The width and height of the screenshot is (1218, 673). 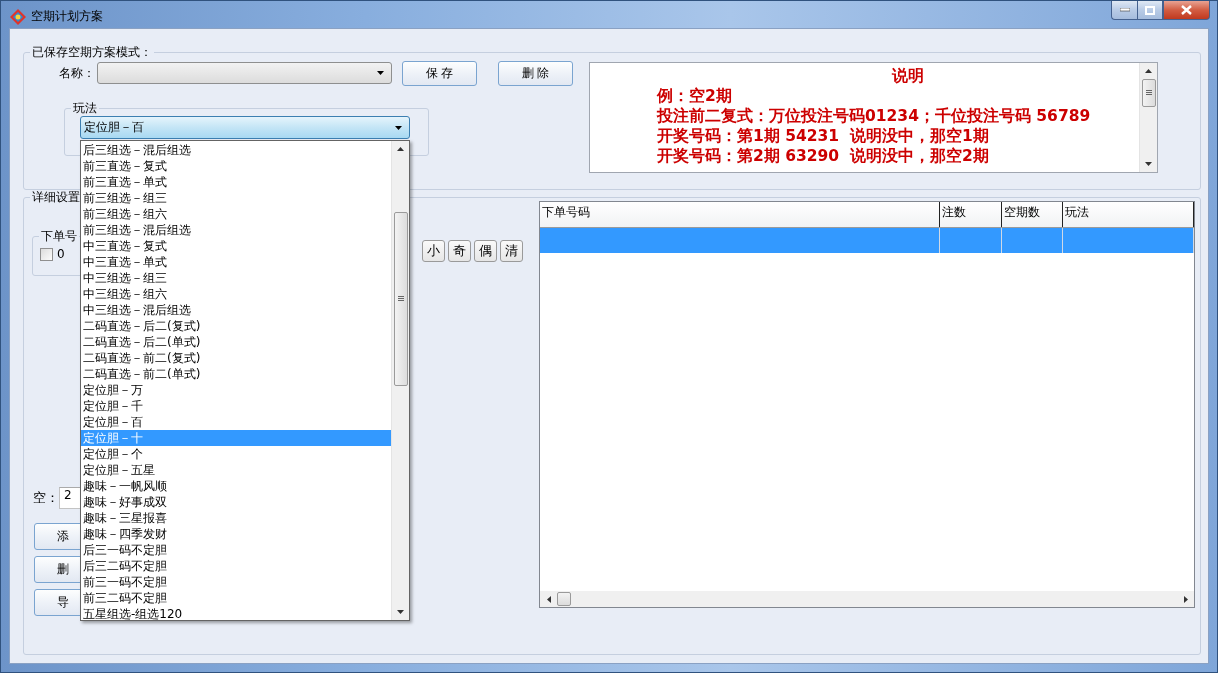 I want to click on gap-label: 空：, so click(x=46, y=498).